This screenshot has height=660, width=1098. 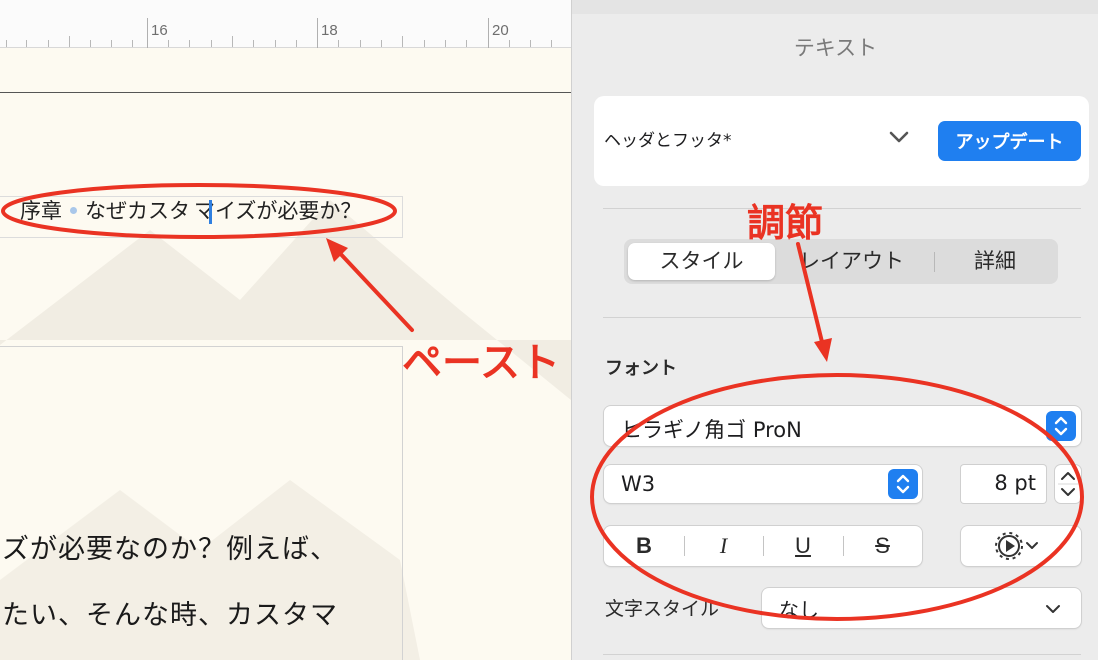 What do you see at coordinates (841, 141) in the screenshot?
I see `paragraph-style-card: ヘッダとフッタ* アップデート` at bounding box center [841, 141].